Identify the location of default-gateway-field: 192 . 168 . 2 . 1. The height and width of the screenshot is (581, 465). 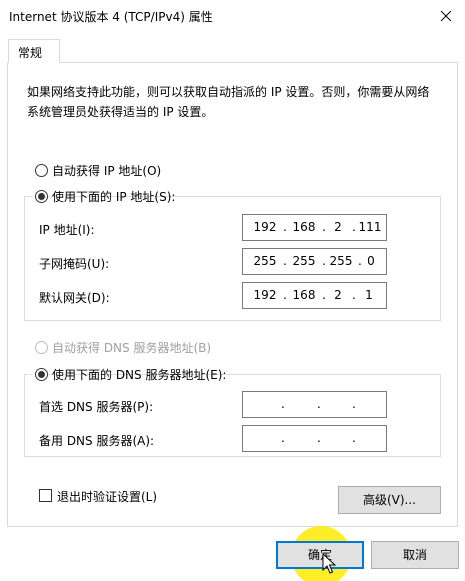
(314, 295).